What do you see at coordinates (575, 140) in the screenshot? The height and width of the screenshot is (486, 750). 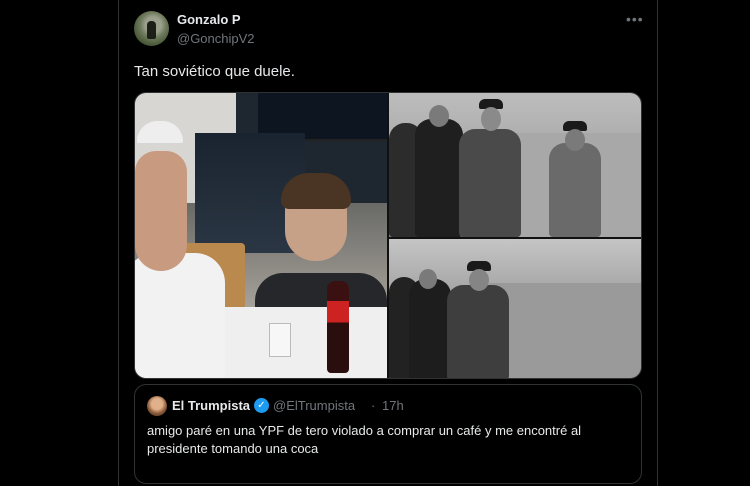 I see `photo-figure-4-head` at bounding box center [575, 140].